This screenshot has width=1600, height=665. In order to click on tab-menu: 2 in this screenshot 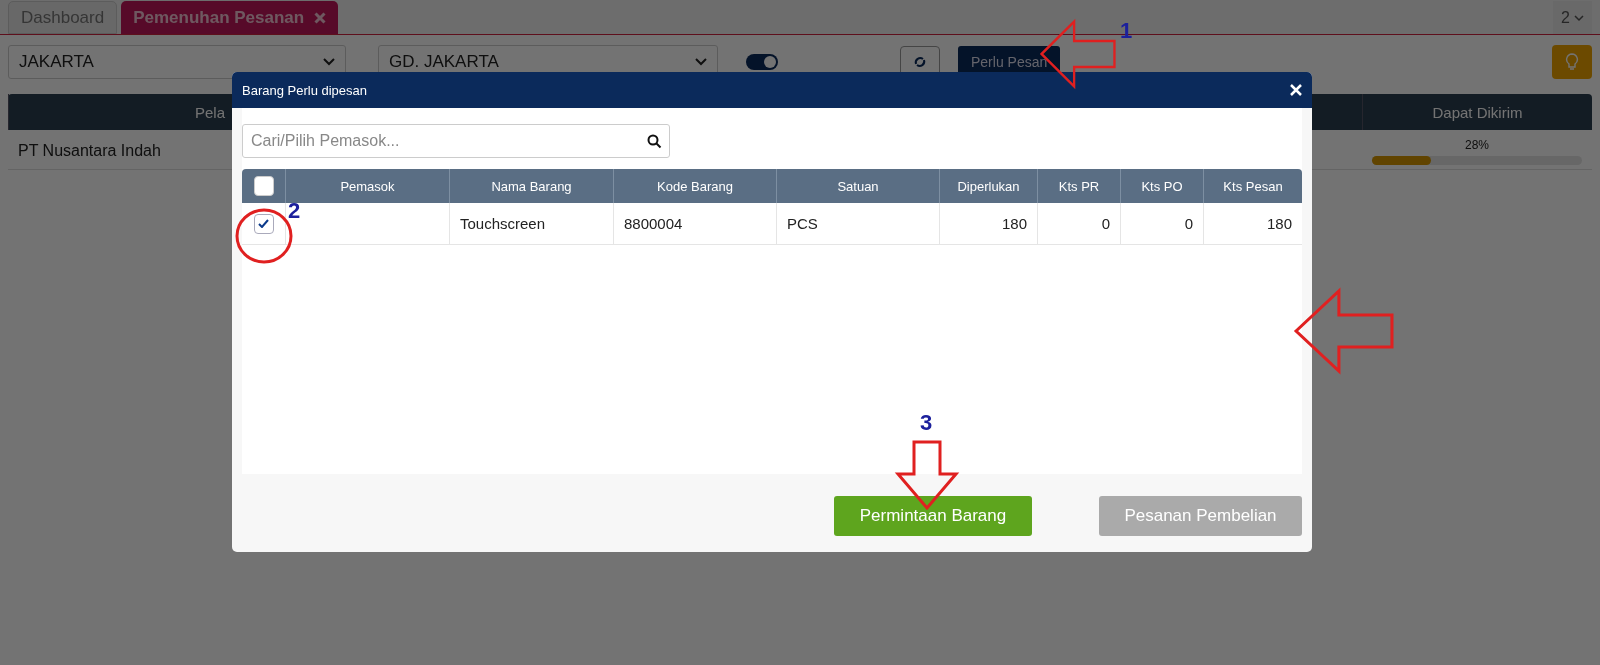, I will do `click(1572, 17)`.